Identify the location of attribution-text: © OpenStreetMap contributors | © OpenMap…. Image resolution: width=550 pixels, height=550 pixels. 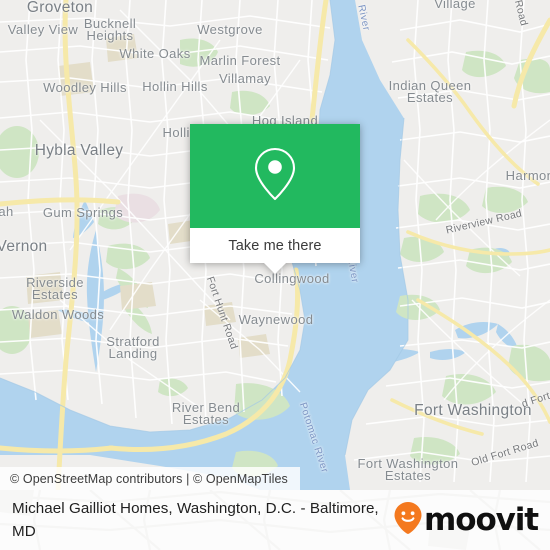
(149, 478).